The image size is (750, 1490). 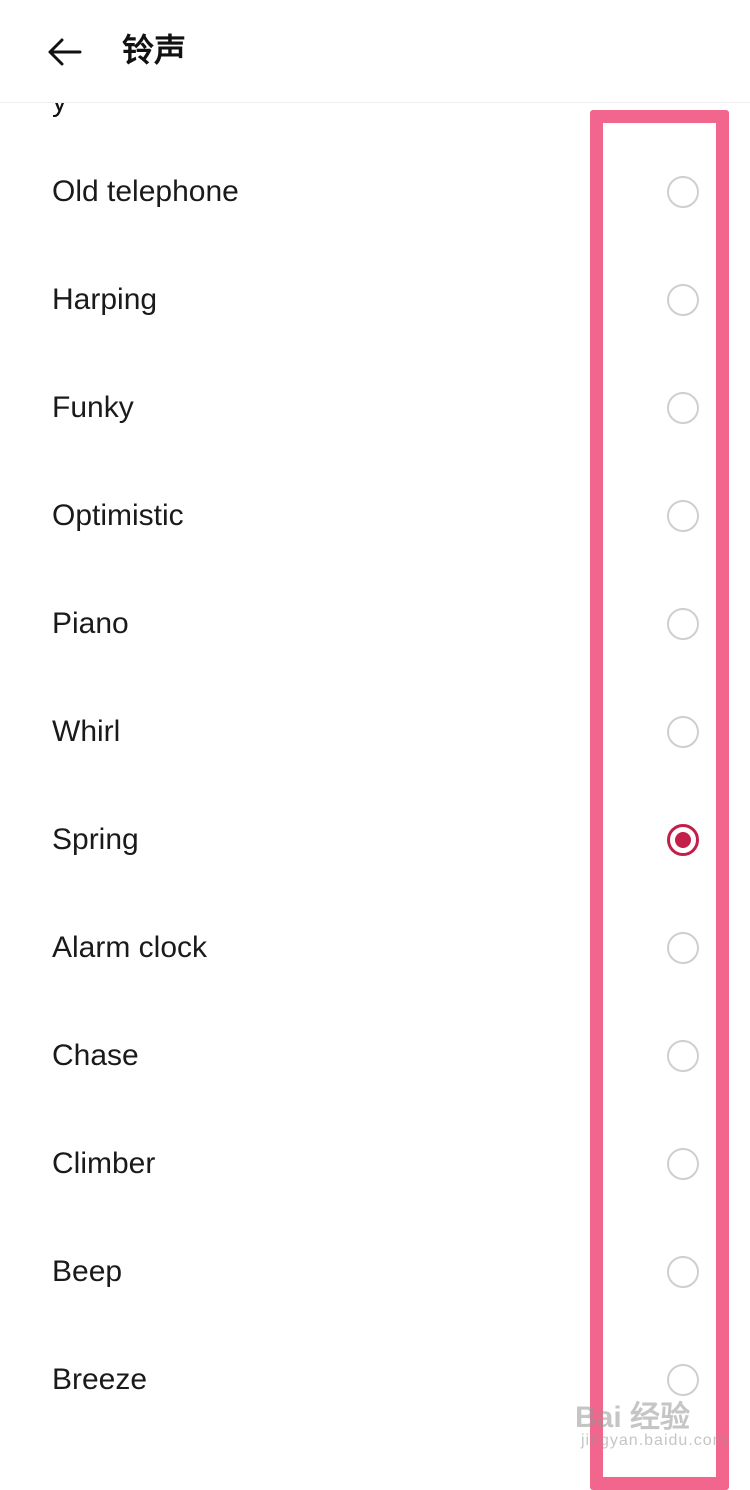 I want to click on ringtone-list-item: Harping, so click(x=375, y=300).